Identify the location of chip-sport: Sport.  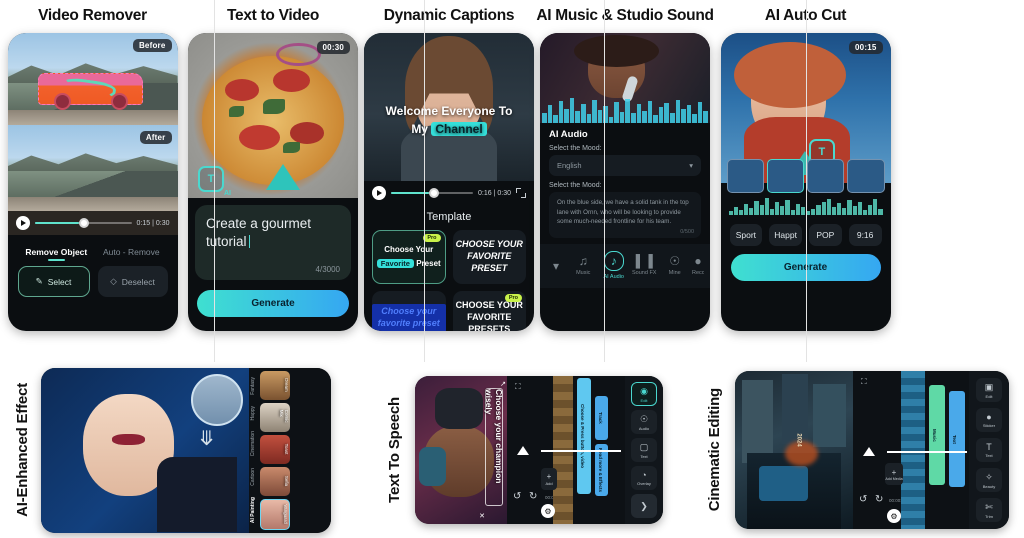
(746, 235).